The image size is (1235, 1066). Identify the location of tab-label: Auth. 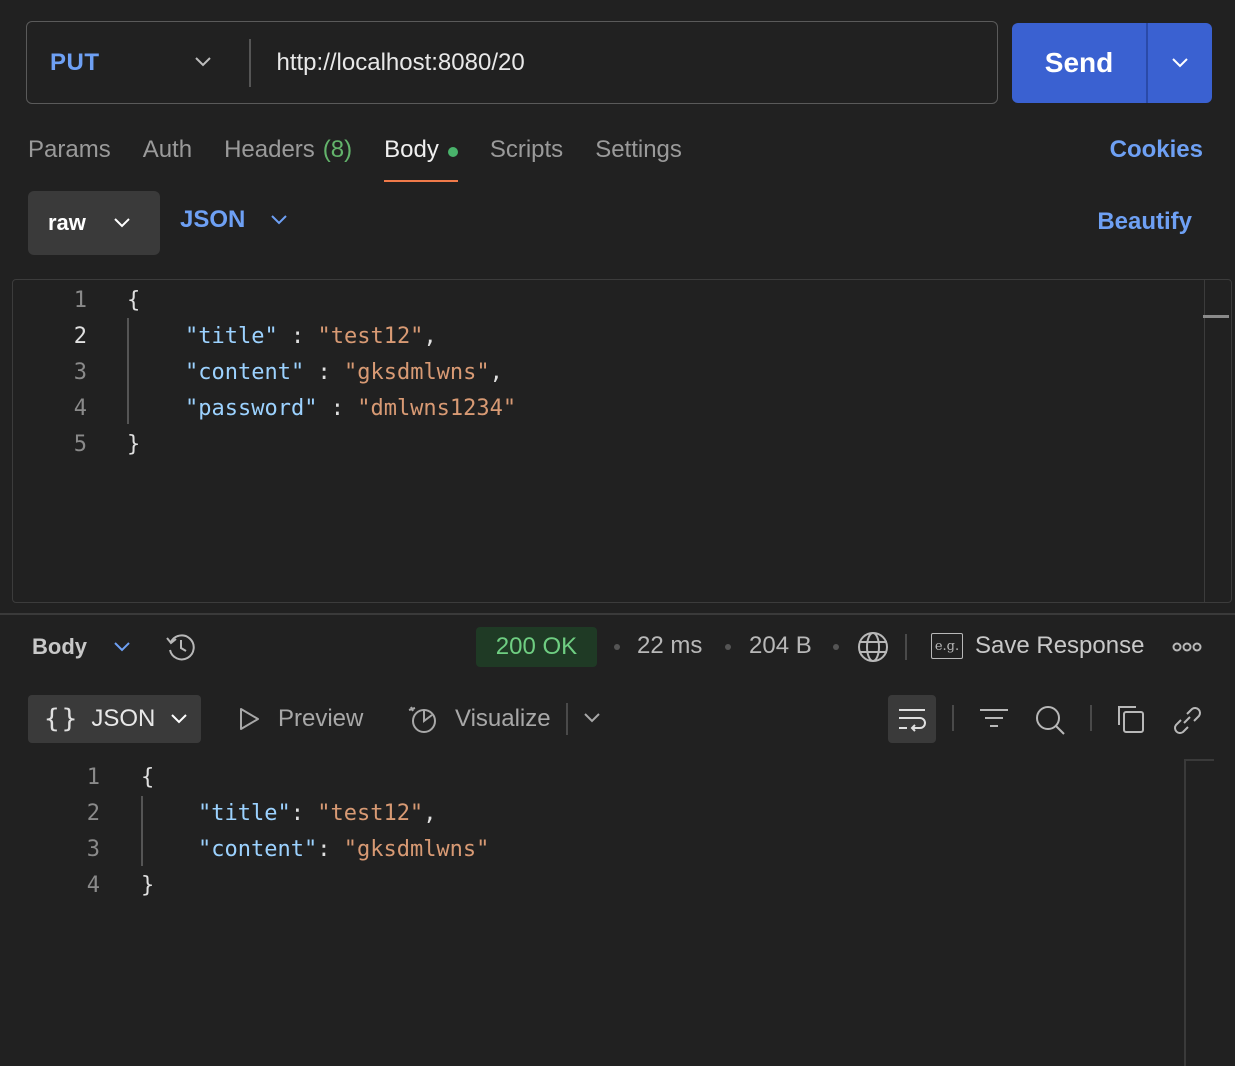
(167, 149).